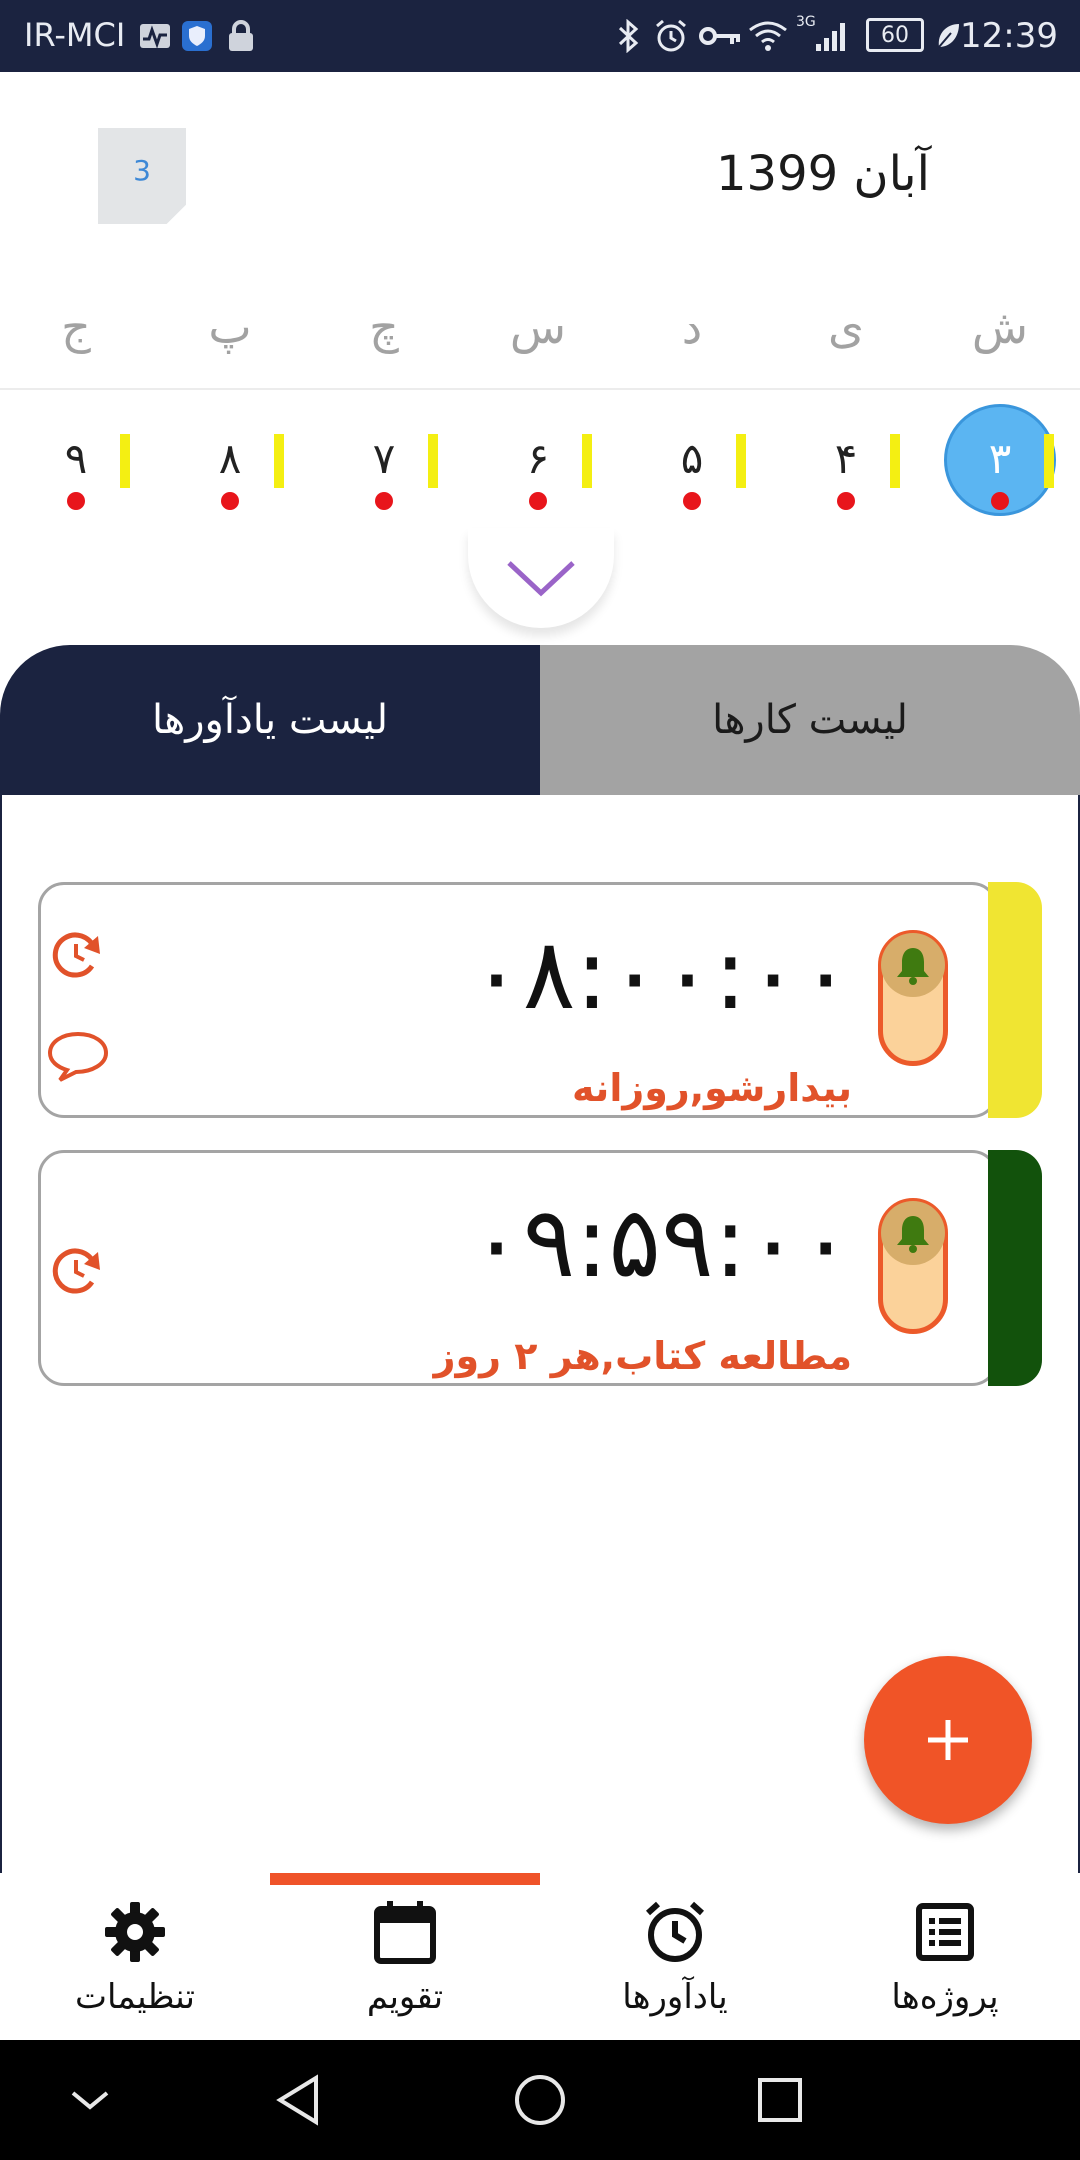 The image size is (1080, 2160). I want to click on nav-calendar-label: تقویم, so click(405, 1997).